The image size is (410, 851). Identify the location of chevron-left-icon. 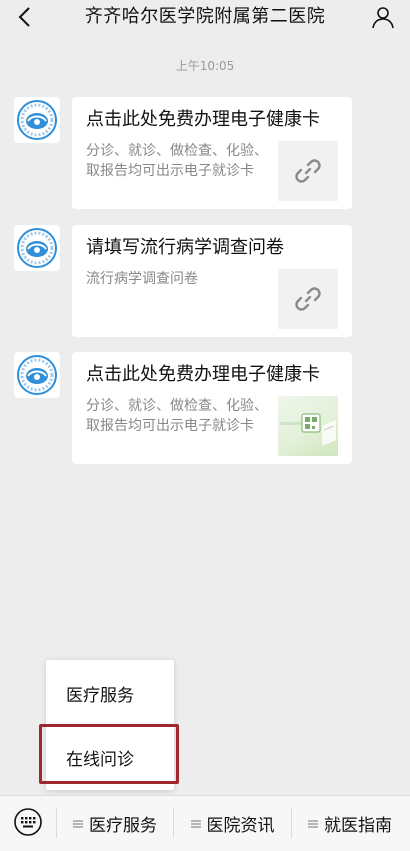
(24, 17).